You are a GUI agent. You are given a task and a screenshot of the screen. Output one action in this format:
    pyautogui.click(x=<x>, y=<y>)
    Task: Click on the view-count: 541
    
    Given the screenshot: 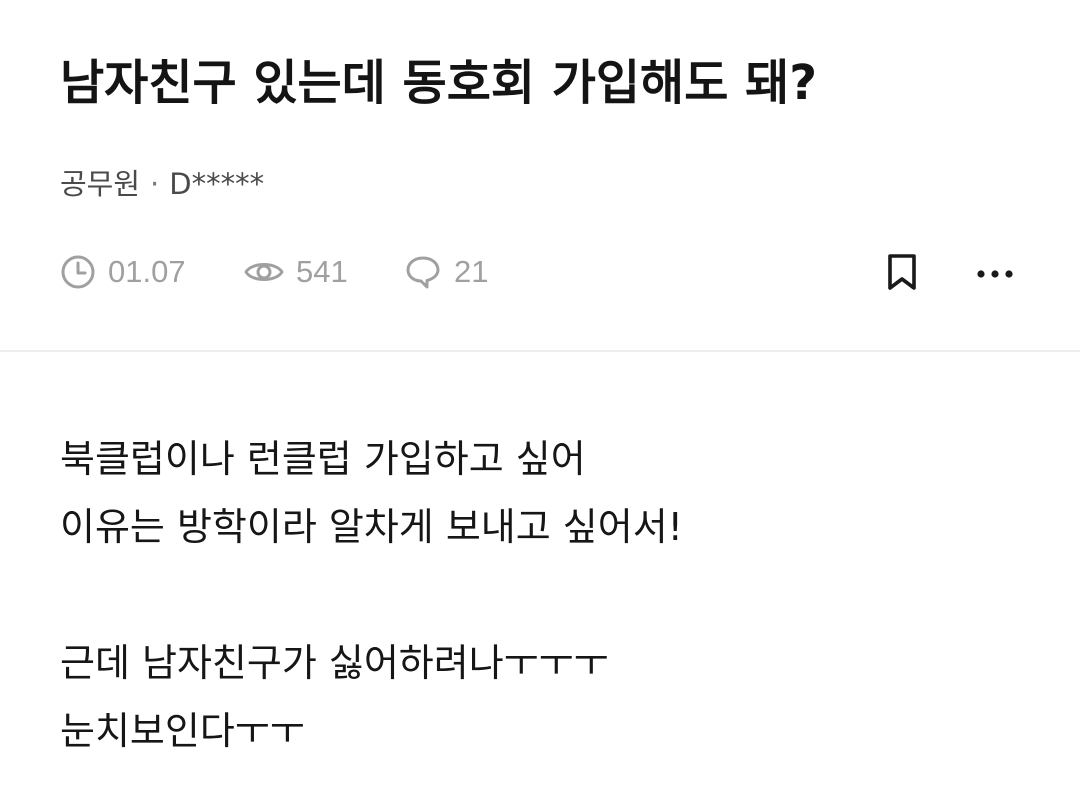 What is the action you would take?
    pyautogui.click(x=322, y=271)
    